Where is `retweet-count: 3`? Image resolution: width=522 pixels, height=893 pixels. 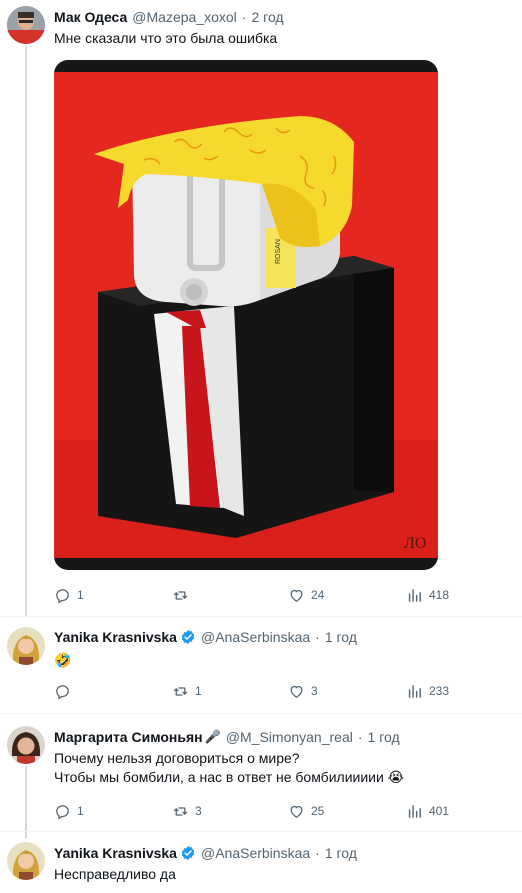
retweet-count: 3 is located at coordinates (198, 811).